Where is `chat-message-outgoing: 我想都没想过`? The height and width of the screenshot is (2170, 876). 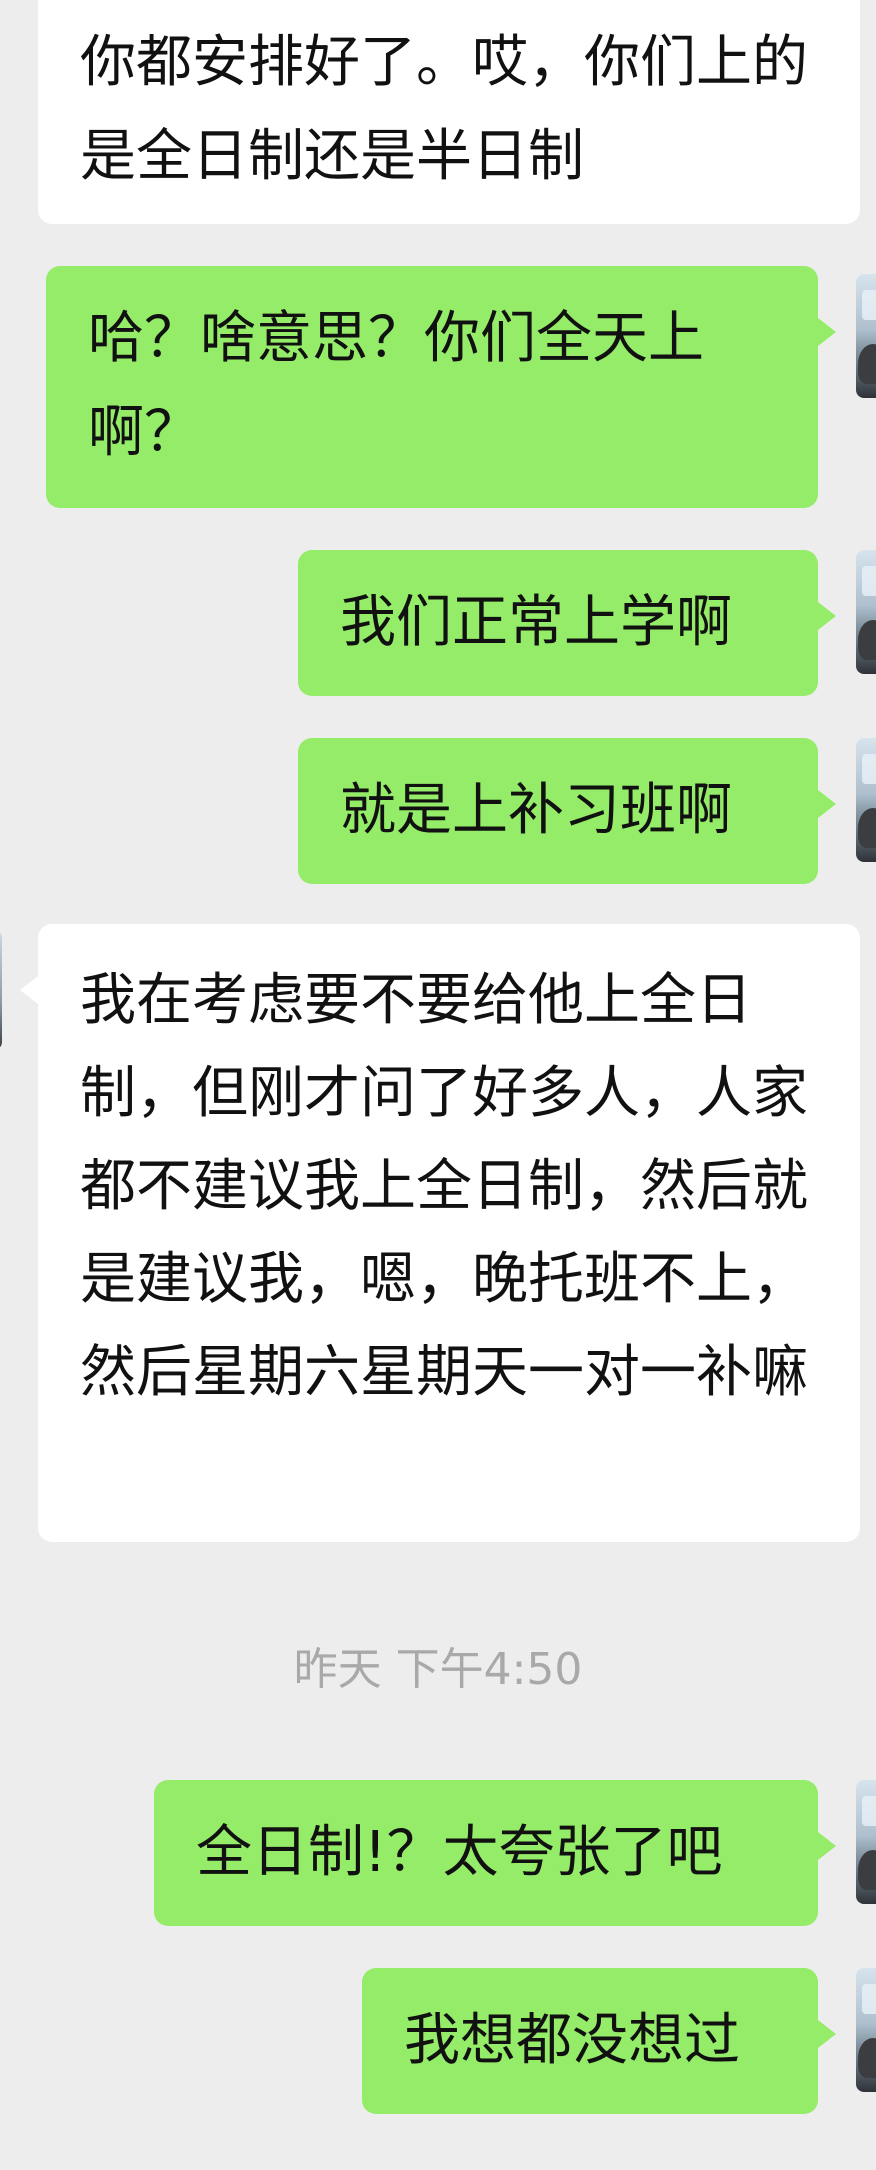 chat-message-outgoing: 我想都没想过 is located at coordinates (599, 2041).